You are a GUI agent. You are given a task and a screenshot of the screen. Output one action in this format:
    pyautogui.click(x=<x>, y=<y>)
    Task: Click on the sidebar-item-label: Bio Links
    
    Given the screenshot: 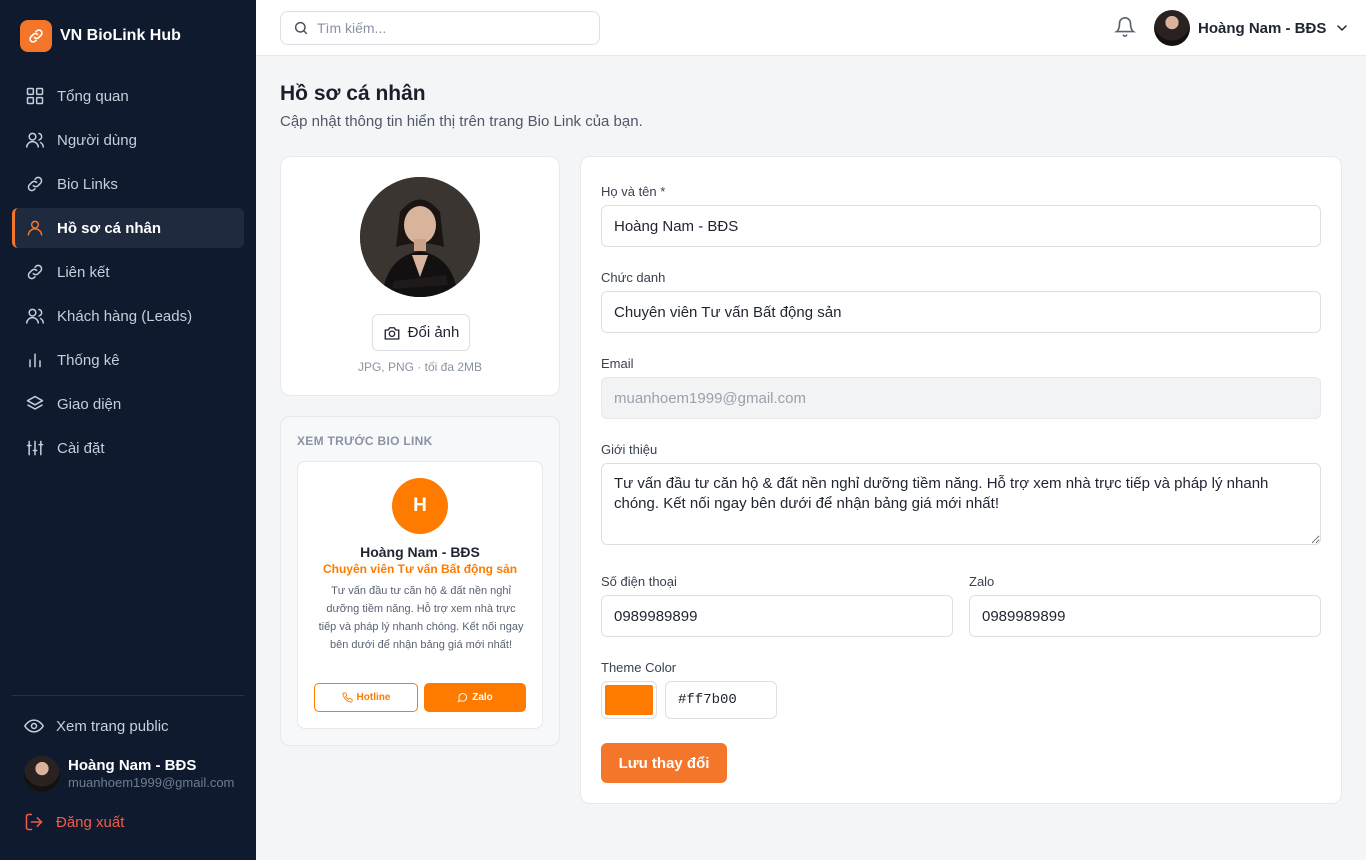 What is the action you would take?
    pyautogui.click(x=87, y=184)
    